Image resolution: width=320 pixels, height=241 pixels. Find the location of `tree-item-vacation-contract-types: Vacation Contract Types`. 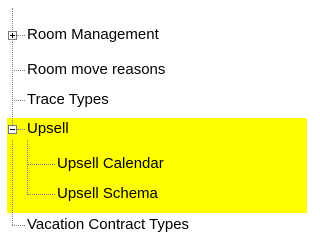

tree-item-vacation-contract-types: Vacation Contract Types is located at coordinates (108, 225).